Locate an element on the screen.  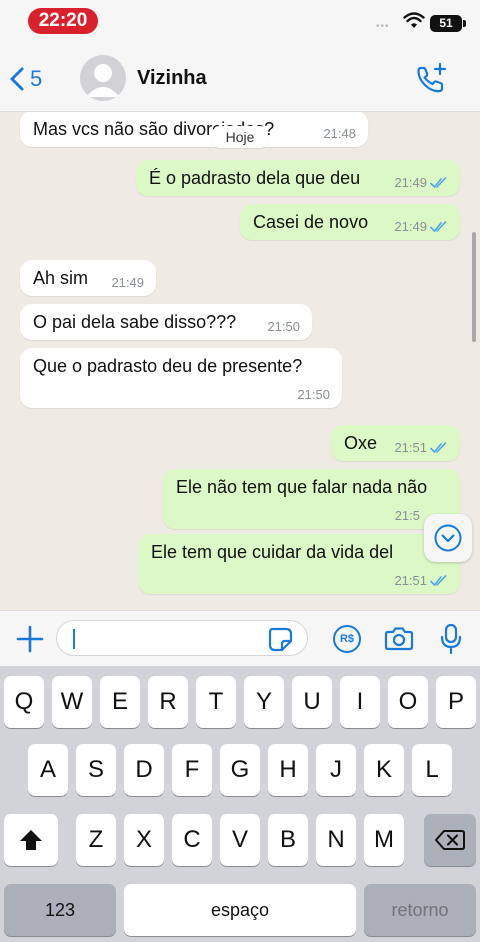
key-f: F is located at coordinates (192, 770).